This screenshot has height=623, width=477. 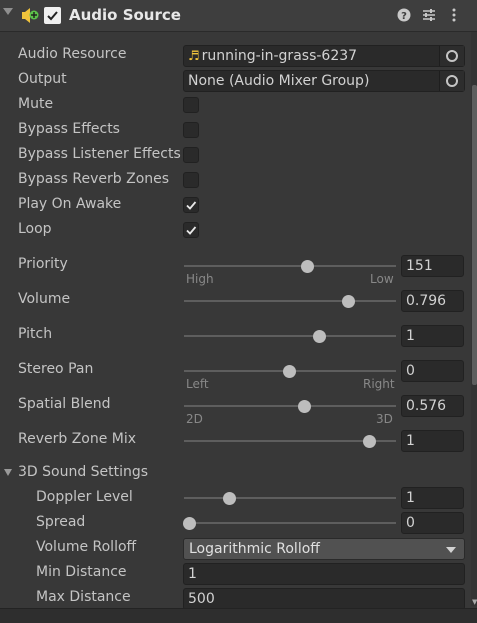 I want to click on max-distance-value: 500, so click(x=201, y=599).